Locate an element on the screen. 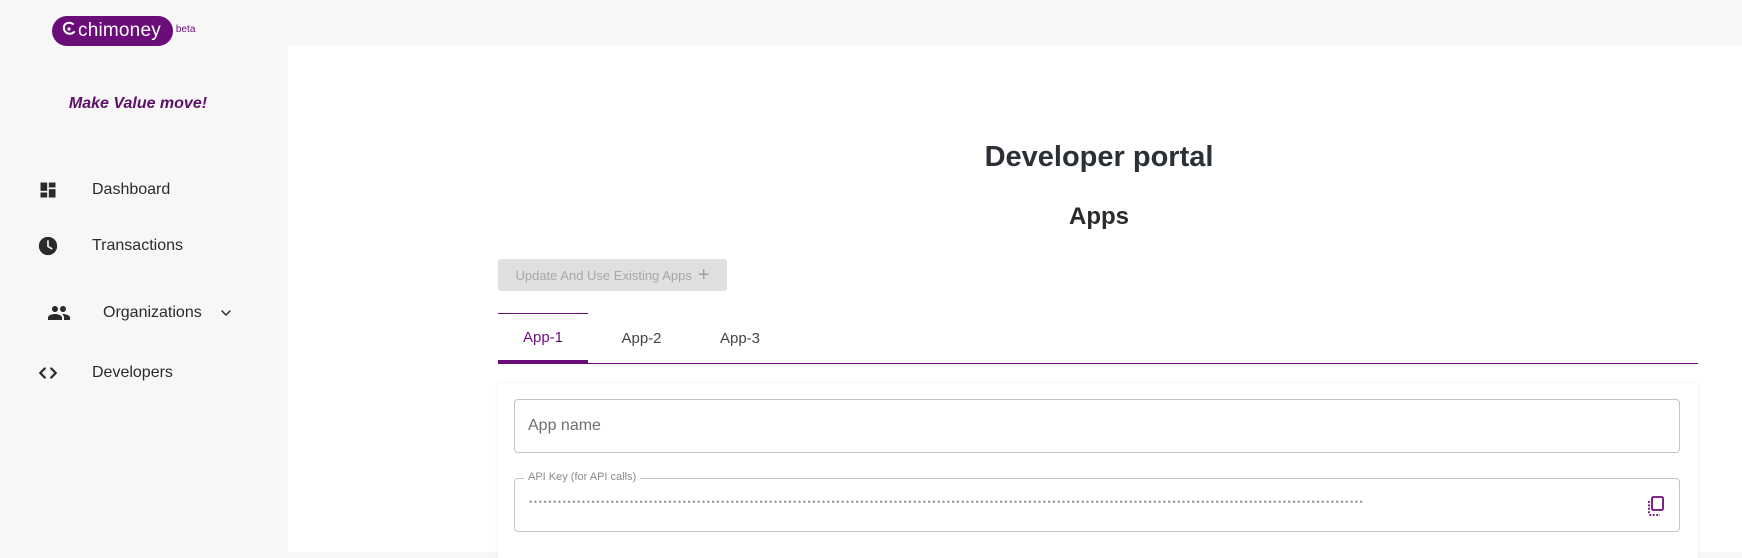  brand-name: chimoney is located at coordinates (119, 30).